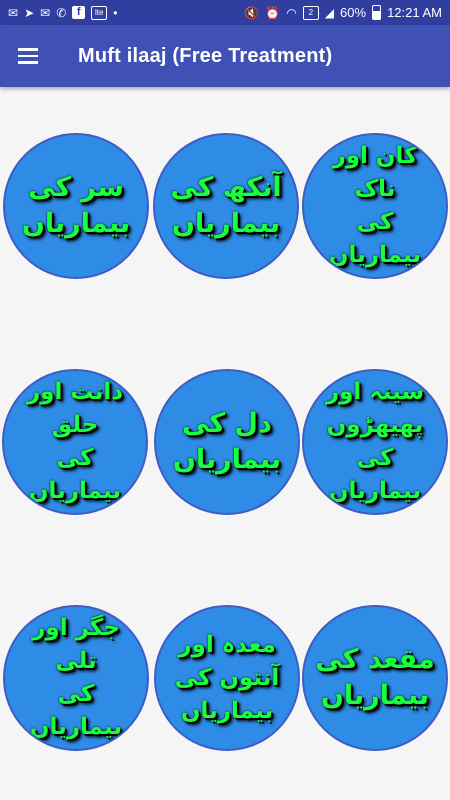 The height and width of the screenshot is (800, 450). What do you see at coordinates (45, 12) in the screenshot?
I see `mail-icon: ✉` at bounding box center [45, 12].